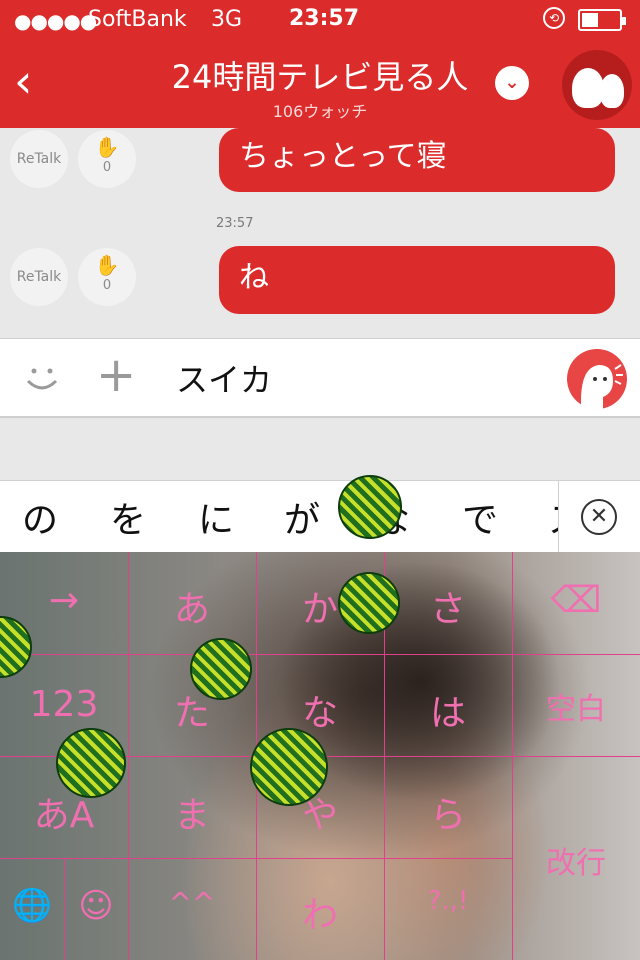  Describe the element at coordinates (128, 517) in the screenshot. I see `candidate-item: を` at that location.